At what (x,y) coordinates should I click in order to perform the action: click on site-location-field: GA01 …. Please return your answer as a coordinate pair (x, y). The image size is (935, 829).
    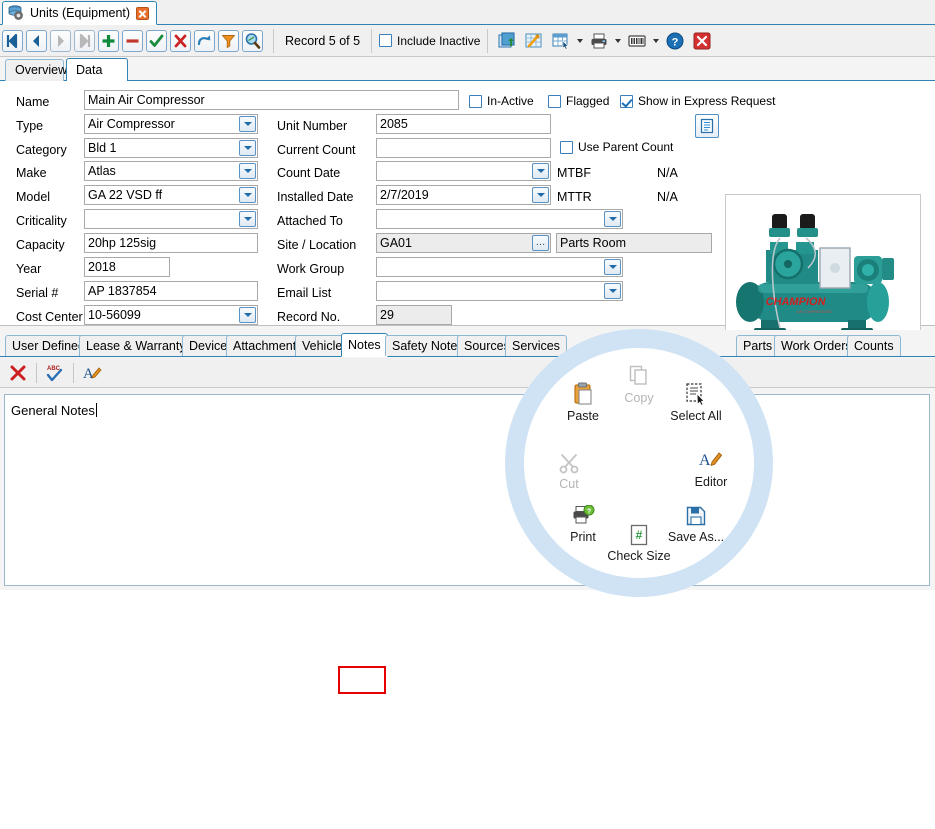
    Looking at the image, I should click on (463, 243).